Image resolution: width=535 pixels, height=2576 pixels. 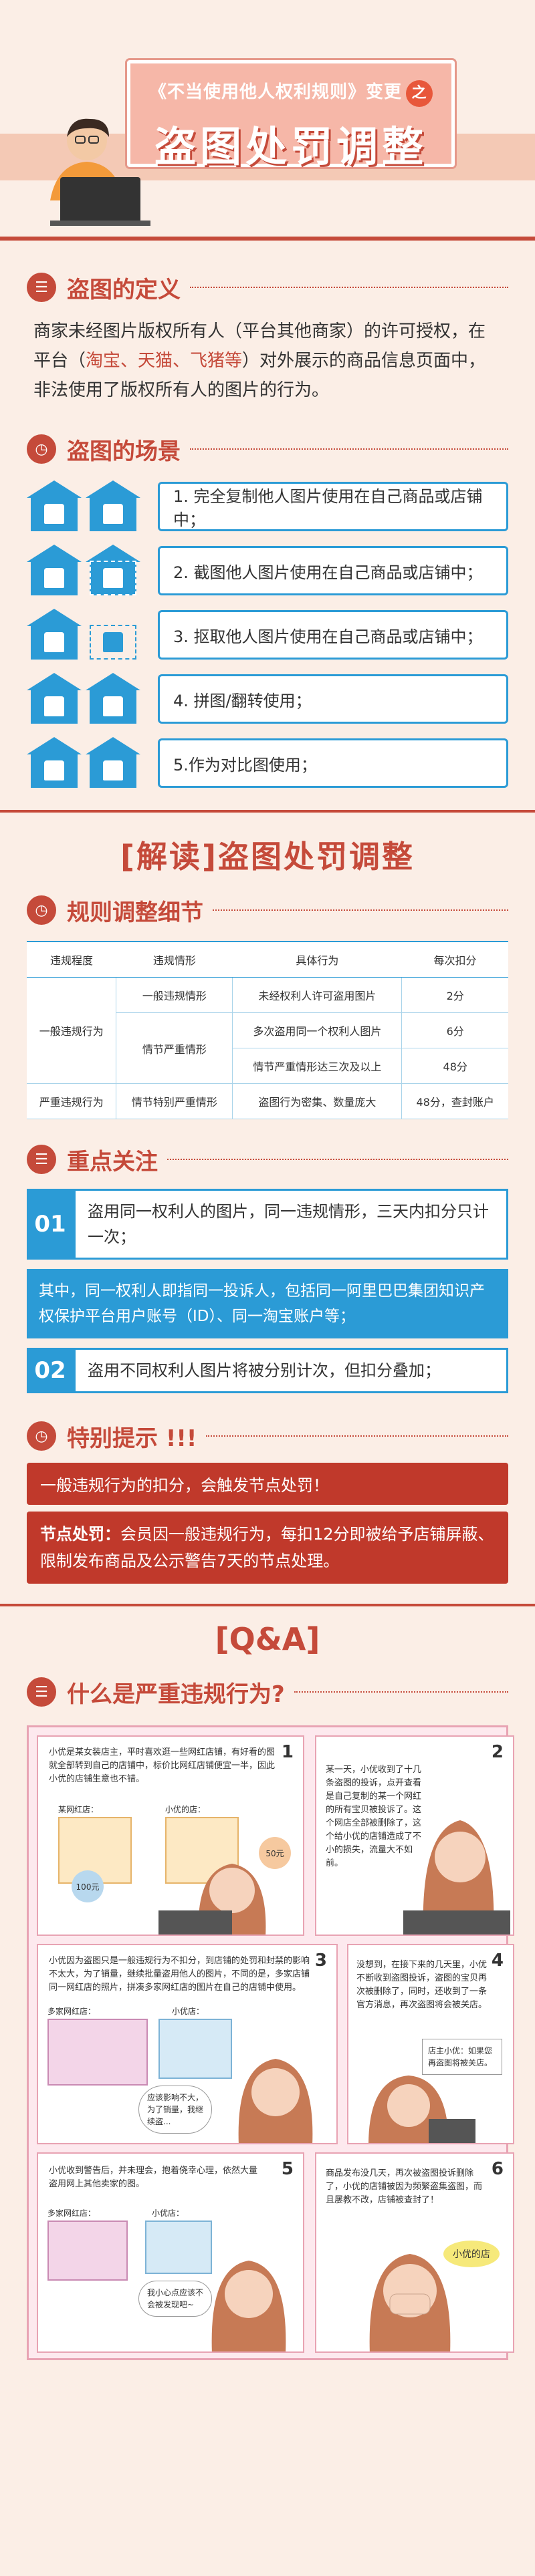 What do you see at coordinates (454, 1030) in the screenshot?
I see `table-cell: 6分` at bounding box center [454, 1030].